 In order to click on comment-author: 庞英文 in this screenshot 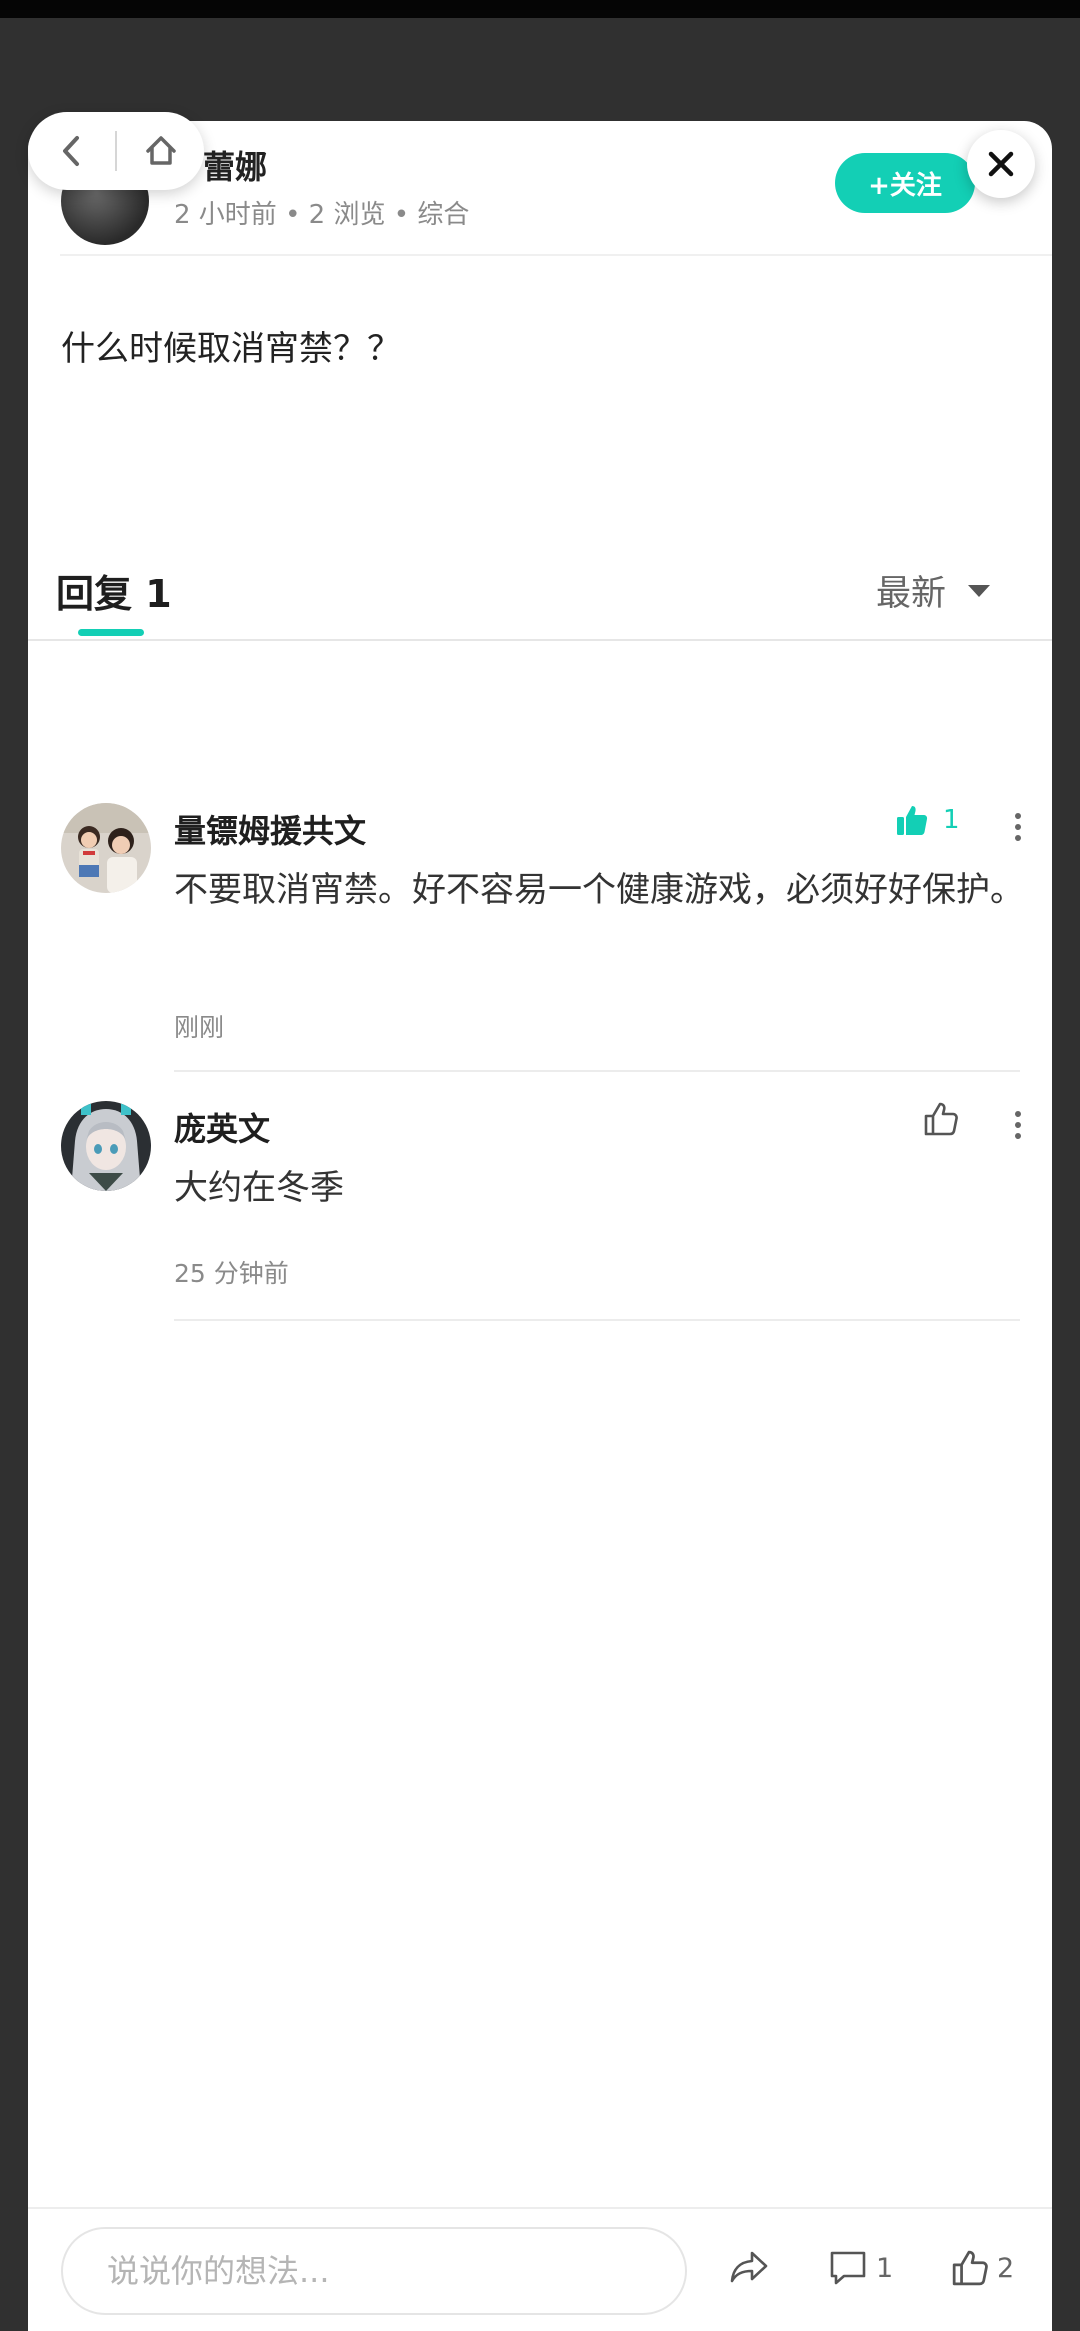, I will do `click(222, 1127)`.